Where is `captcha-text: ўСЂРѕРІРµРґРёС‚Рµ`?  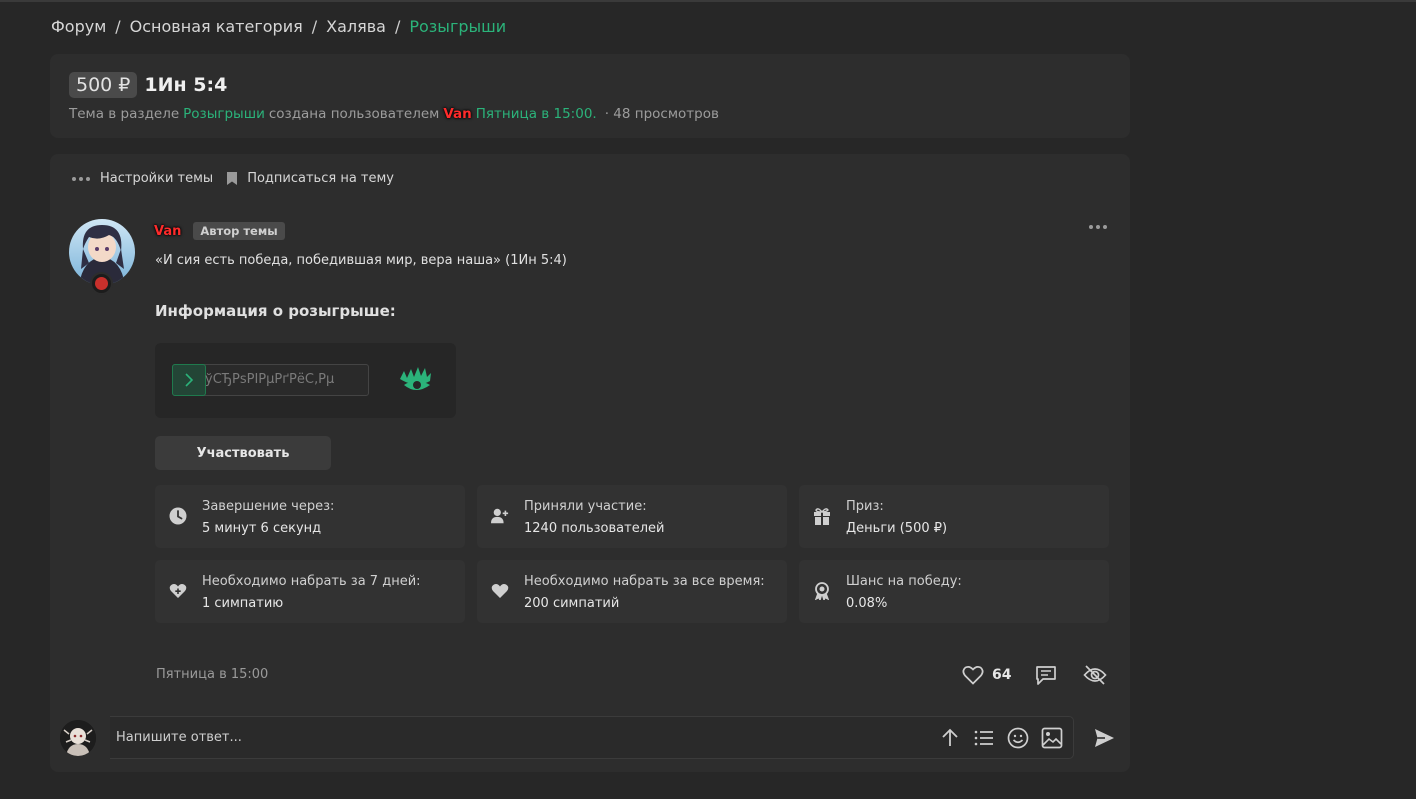 captcha-text: ўСЂРѕРІРµРґРёС‚Рµ is located at coordinates (270, 379).